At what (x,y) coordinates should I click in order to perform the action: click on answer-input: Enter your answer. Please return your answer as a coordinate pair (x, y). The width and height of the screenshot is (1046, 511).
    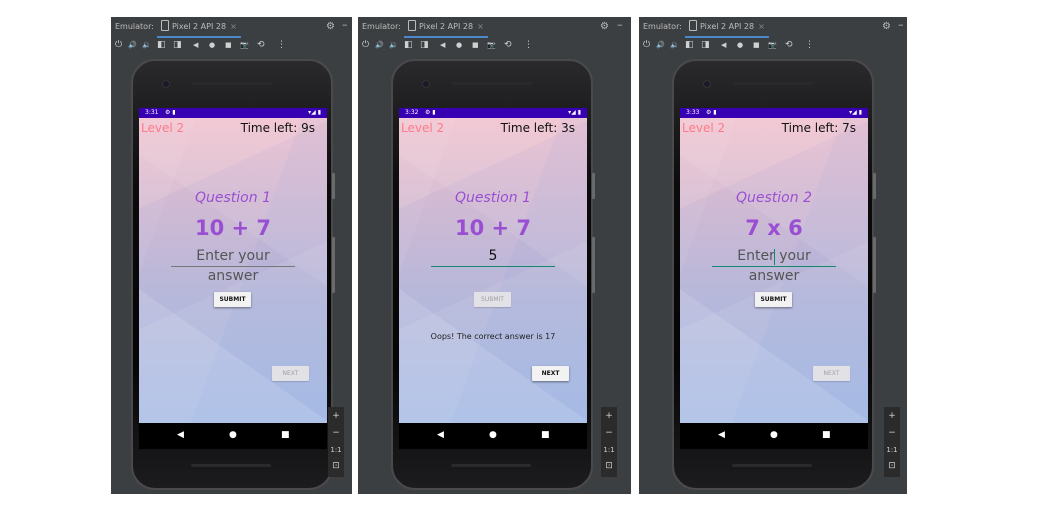
    Looking at the image, I should click on (233, 265).